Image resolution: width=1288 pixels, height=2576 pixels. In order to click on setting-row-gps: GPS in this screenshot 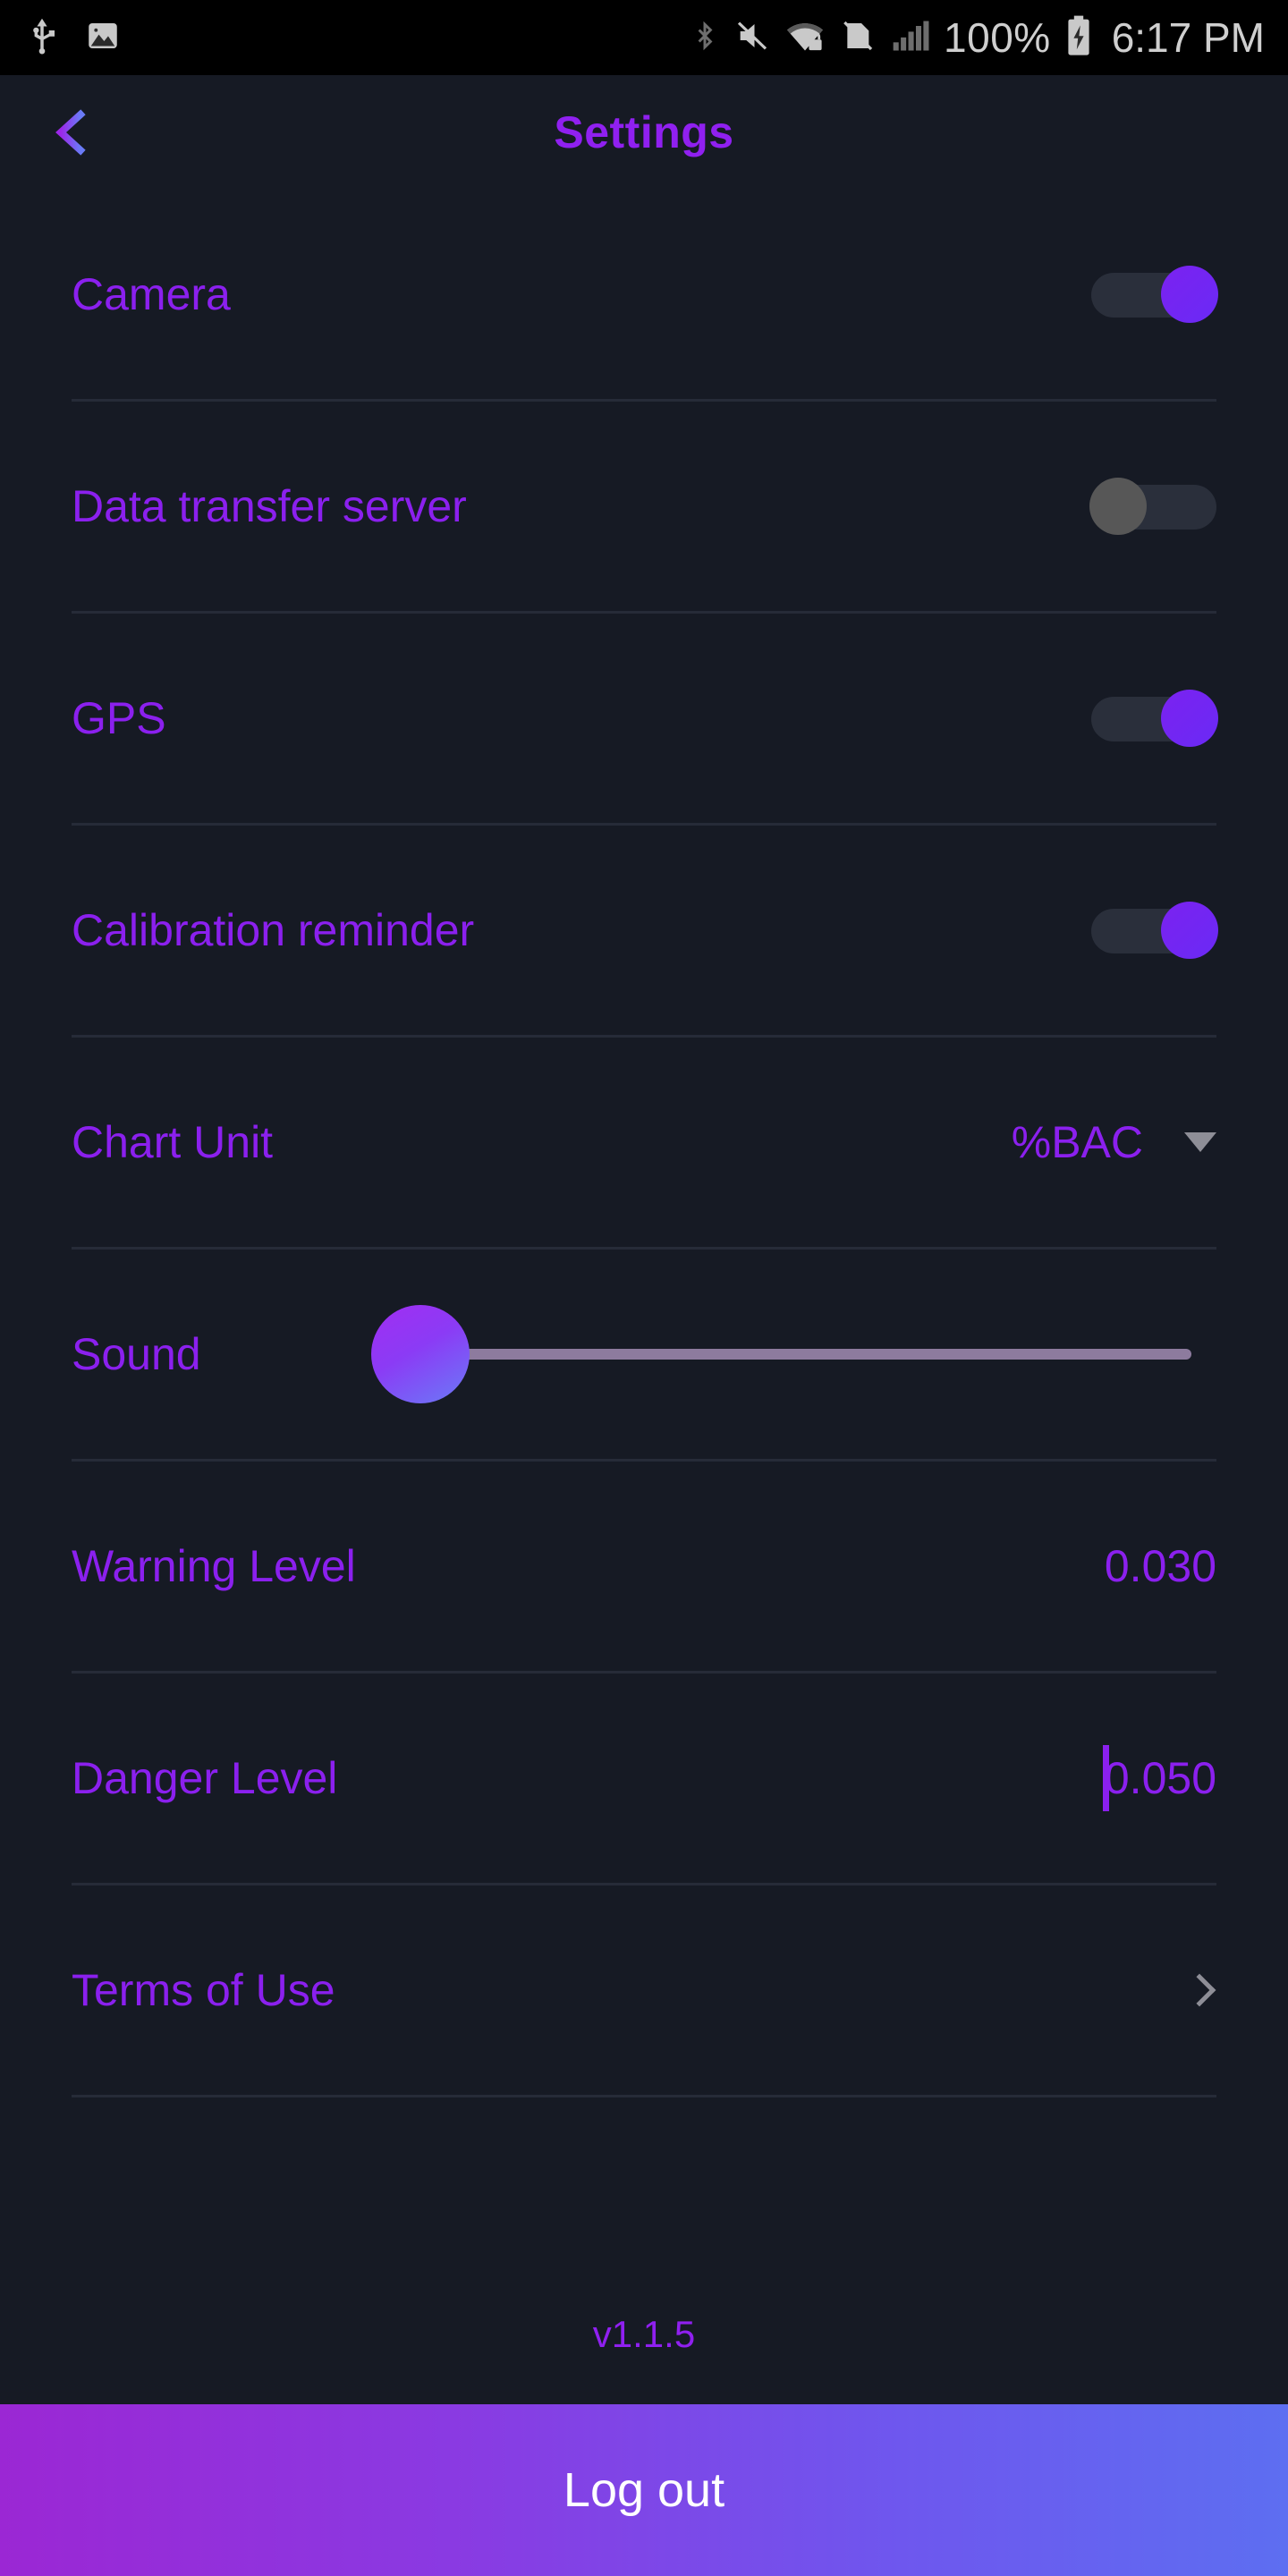, I will do `click(645, 720)`.